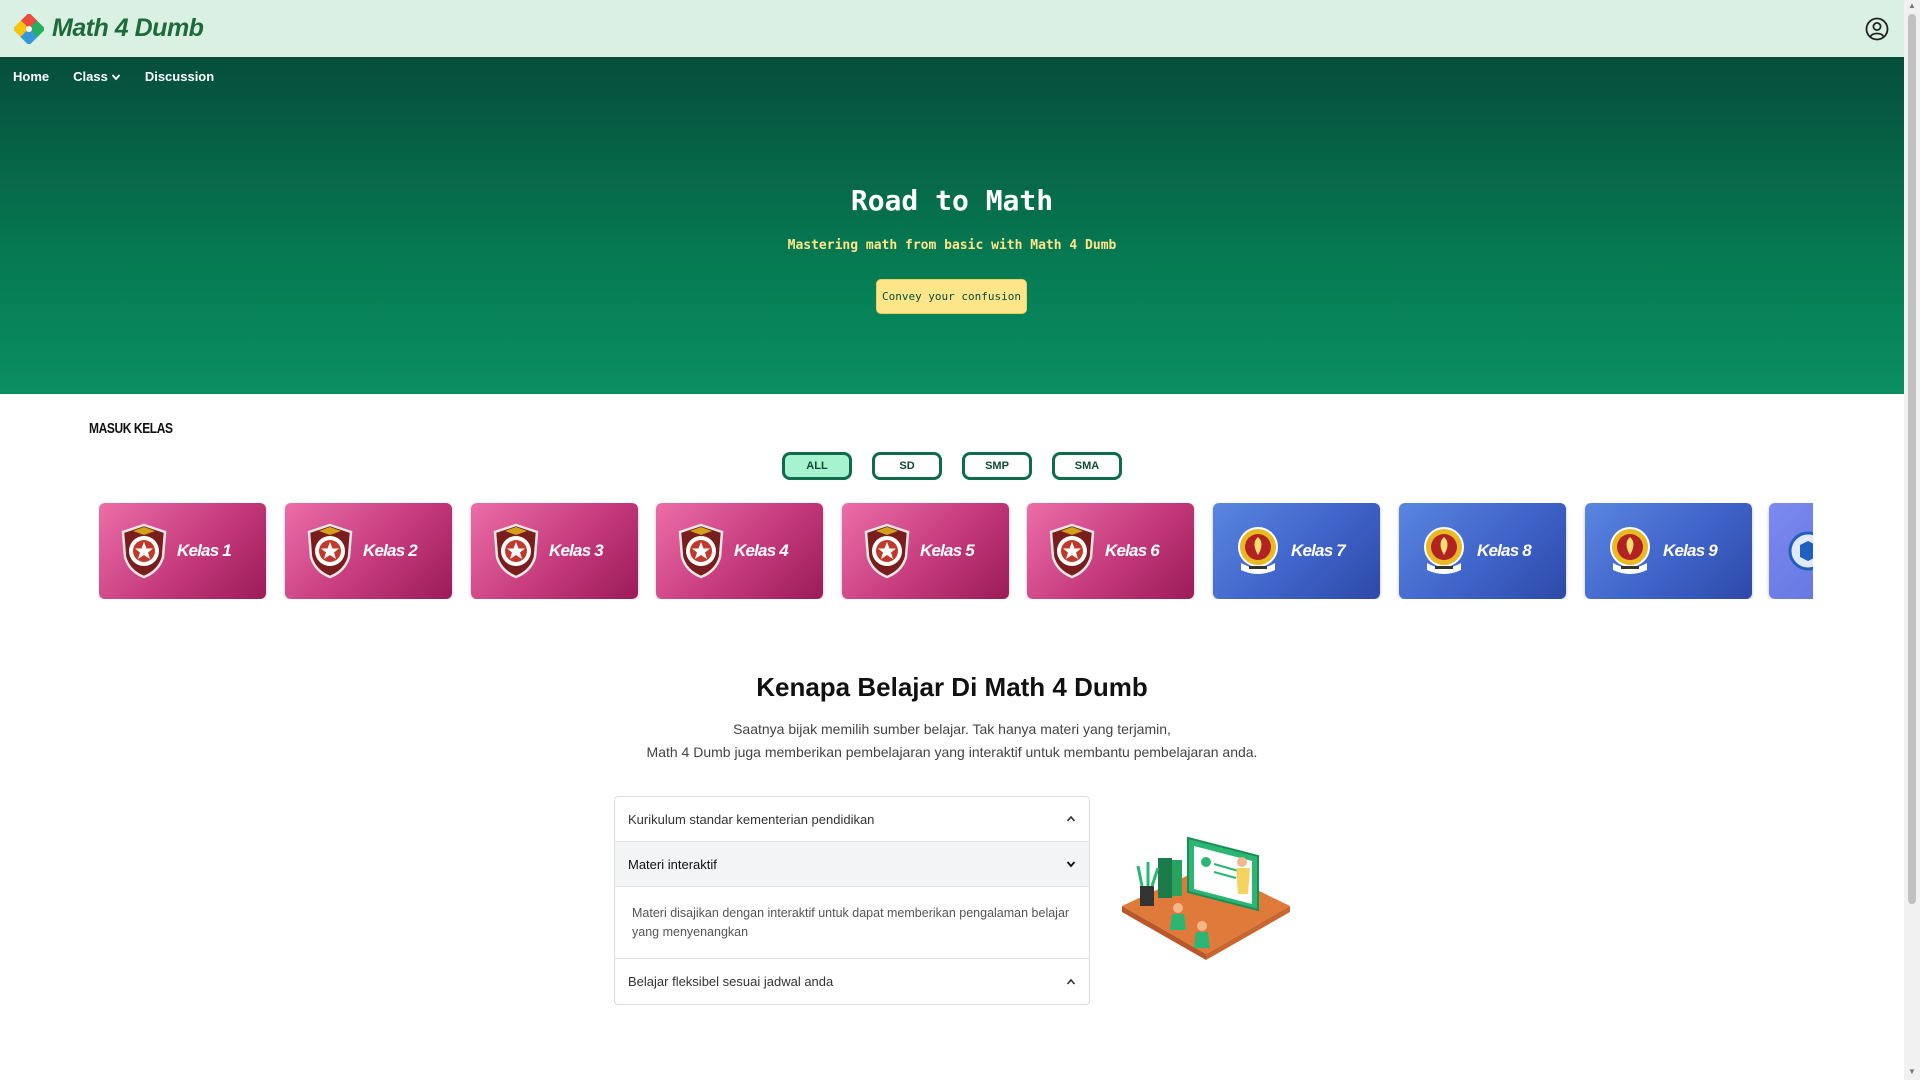 This screenshot has width=1920, height=1080. I want to click on filter-all-button: ALL, so click(817, 466).